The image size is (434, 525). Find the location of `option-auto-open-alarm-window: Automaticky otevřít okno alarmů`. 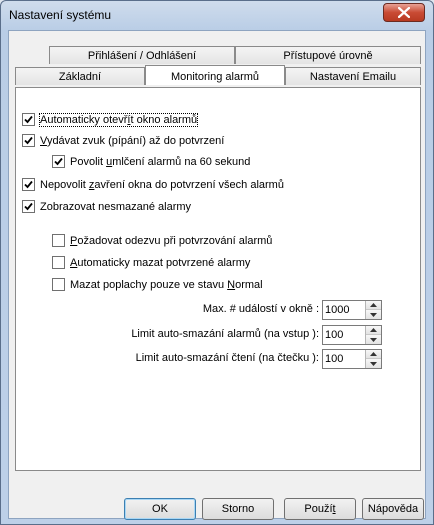

option-auto-open-alarm-window: Automaticky otevřít okno alarmů is located at coordinates (110, 119).